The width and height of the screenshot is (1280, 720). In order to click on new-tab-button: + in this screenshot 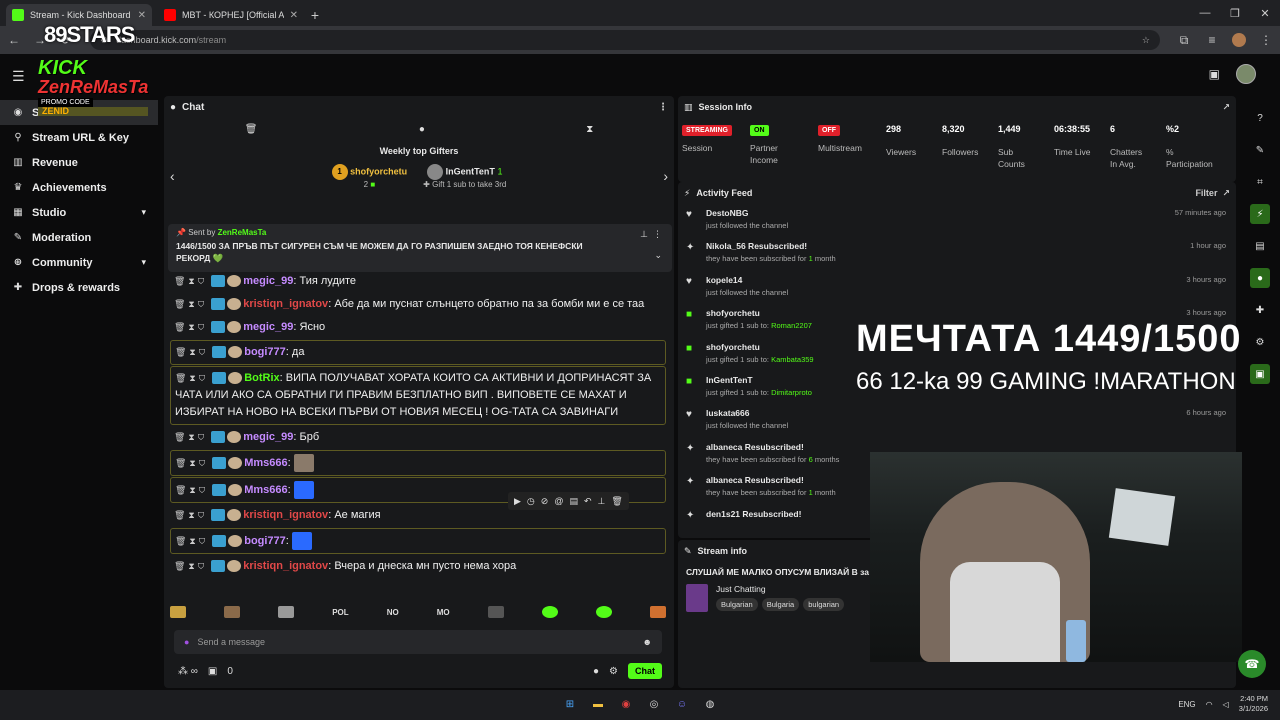, I will do `click(315, 15)`.